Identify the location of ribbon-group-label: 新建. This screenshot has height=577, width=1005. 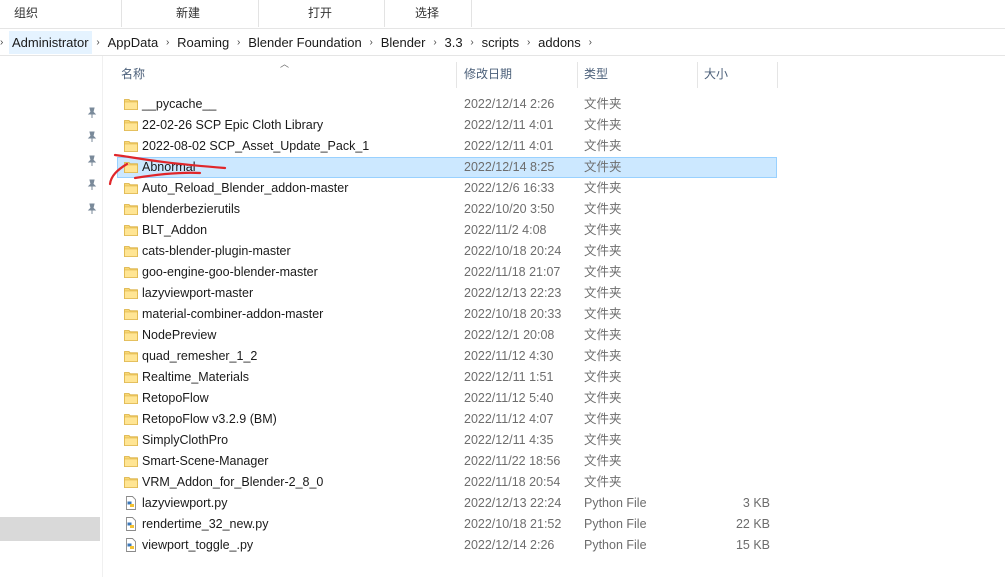
(188, 13).